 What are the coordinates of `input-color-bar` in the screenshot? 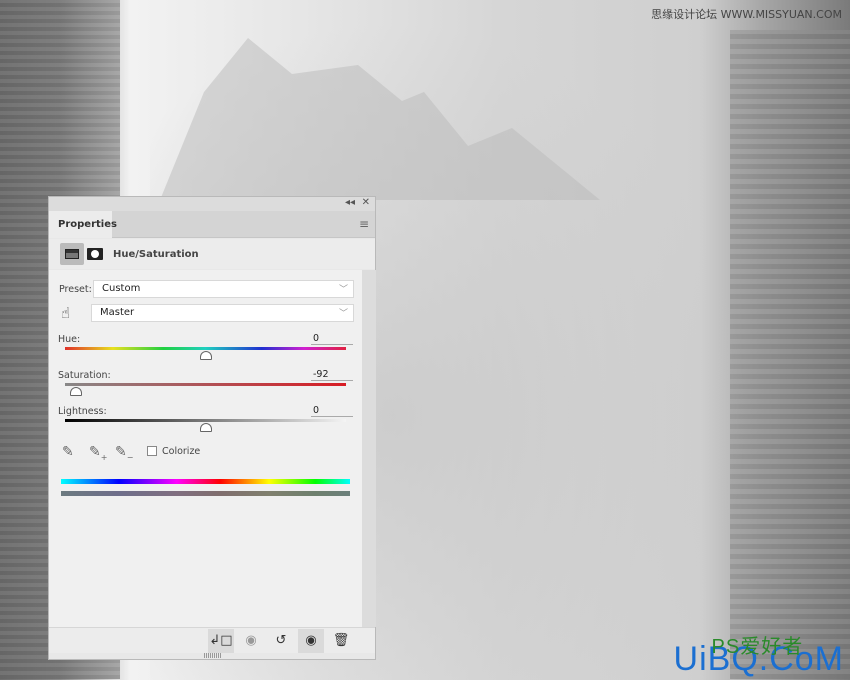 It's located at (205, 481).